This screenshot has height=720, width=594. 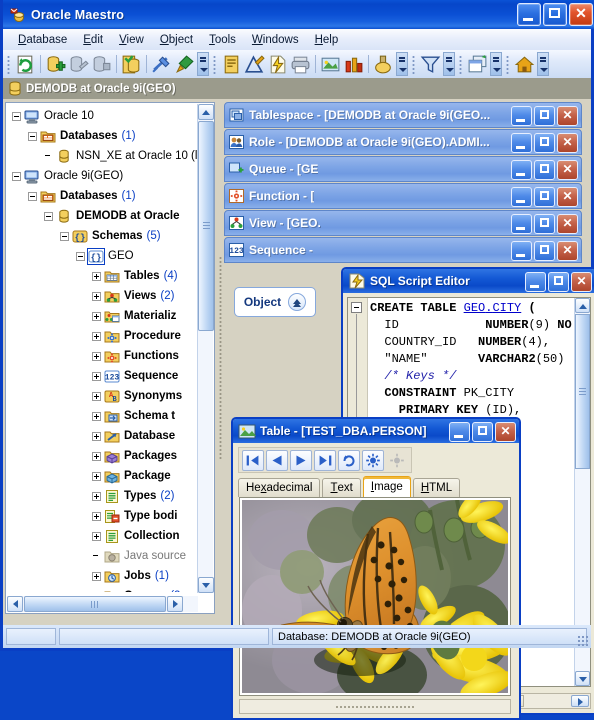 What do you see at coordinates (101, 64) in the screenshot?
I see `drop-database-icon` at bounding box center [101, 64].